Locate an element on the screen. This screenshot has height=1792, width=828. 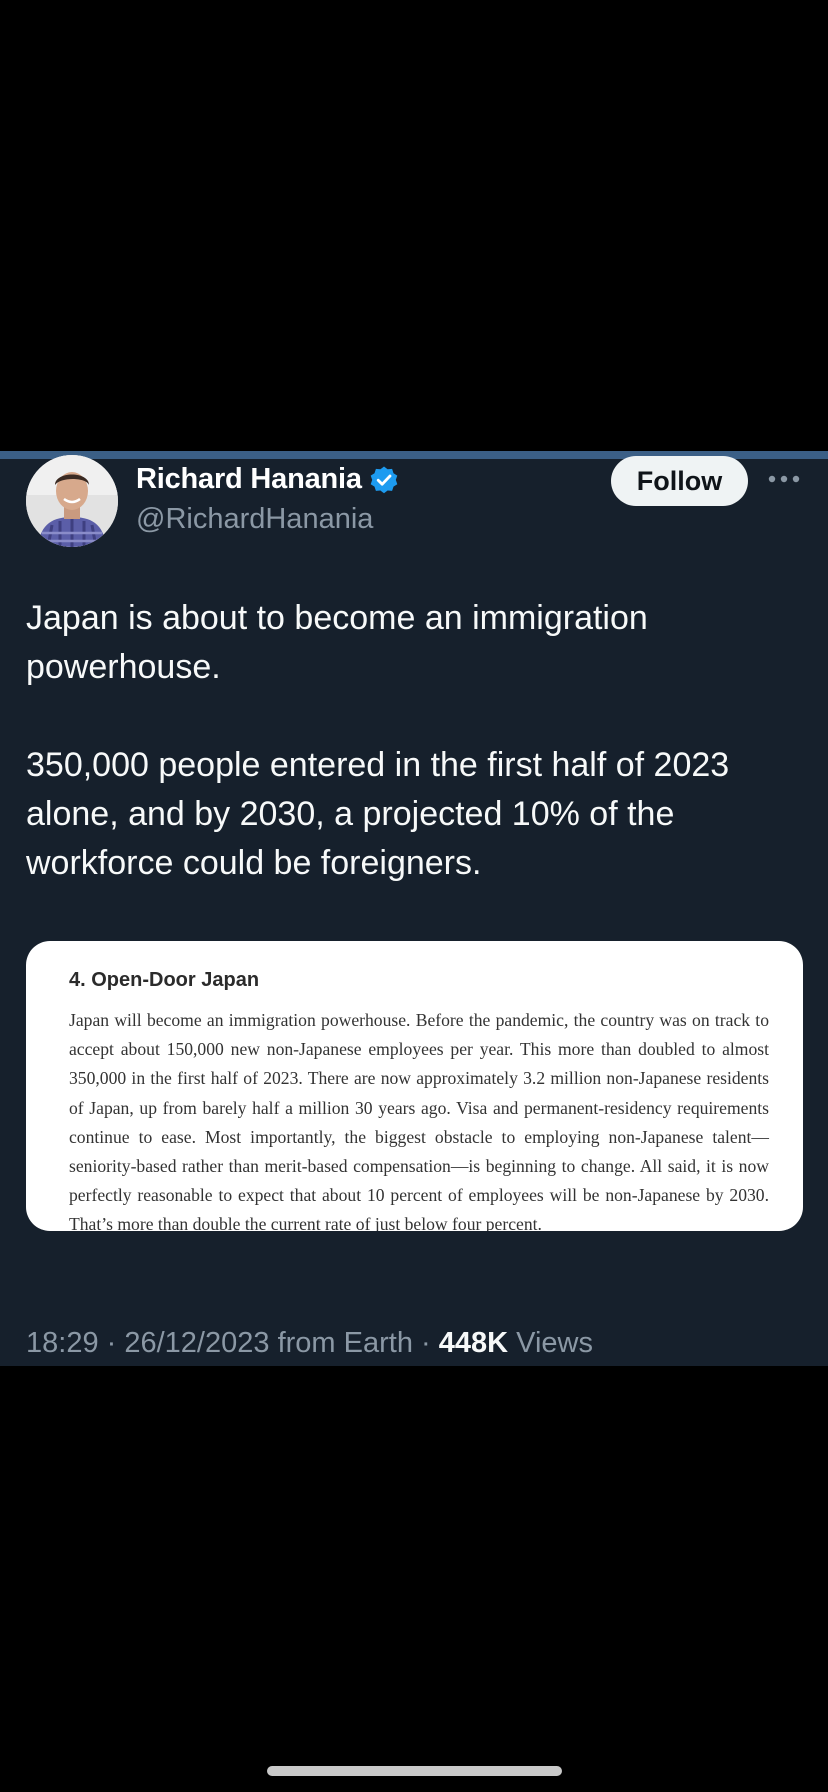
tweet-date: 26/12/2023 is located at coordinates (196, 1343).